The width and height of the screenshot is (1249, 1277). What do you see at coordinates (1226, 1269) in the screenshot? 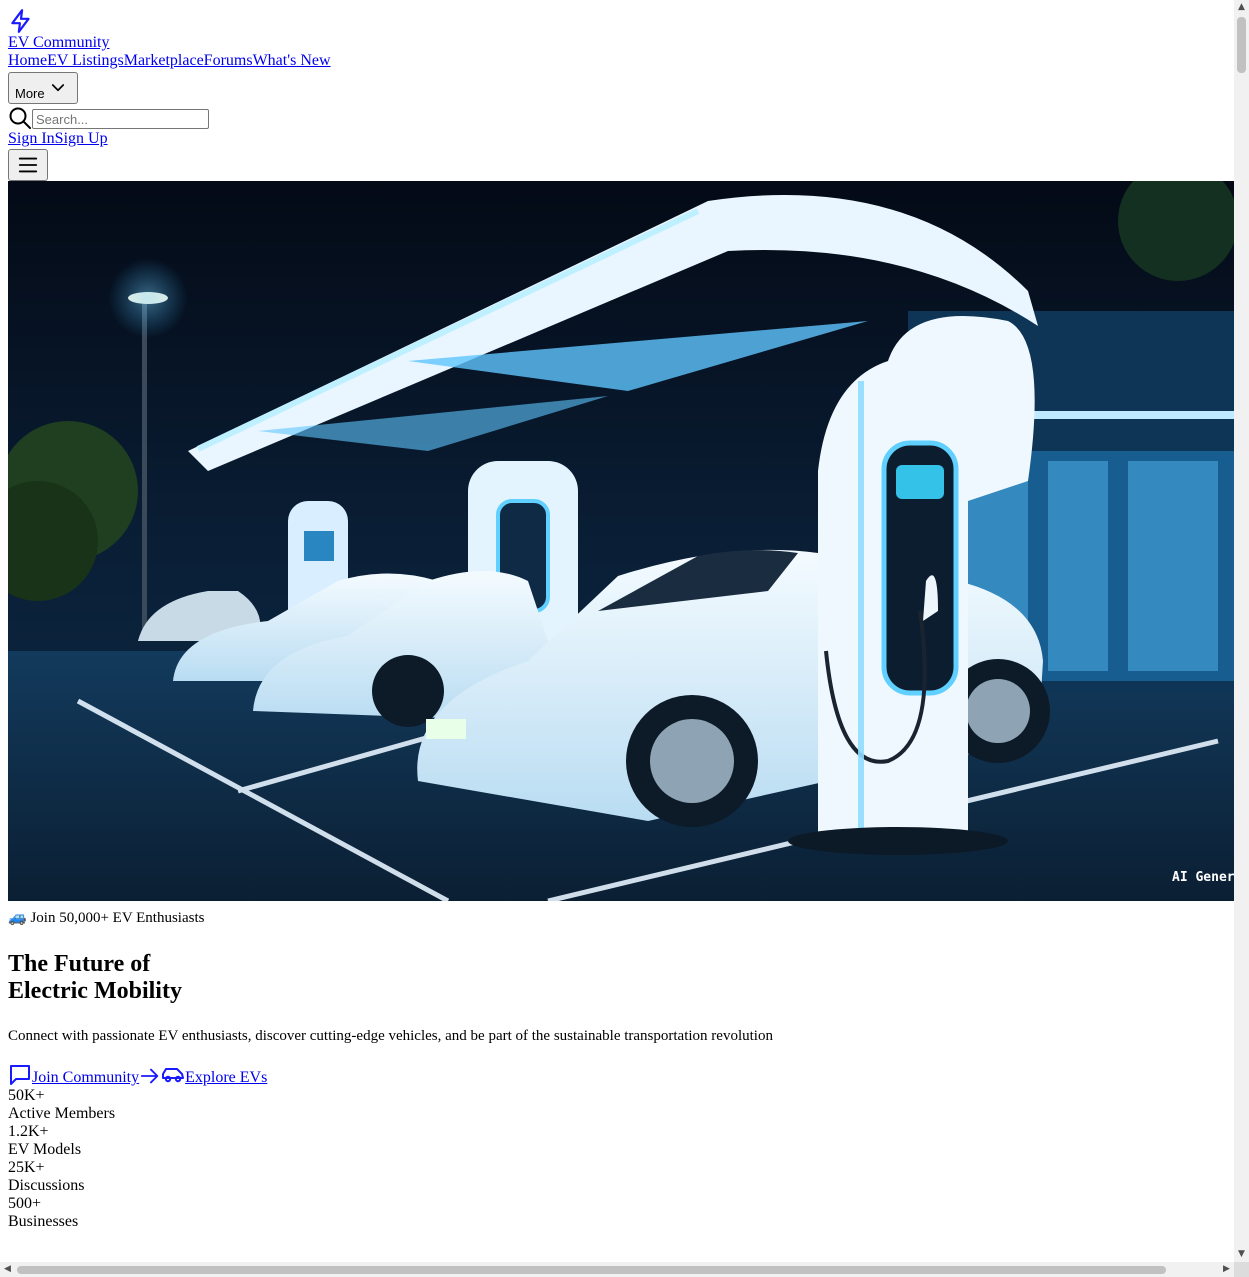
I see `scroll-right-arrow: ▶` at bounding box center [1226, 1269].